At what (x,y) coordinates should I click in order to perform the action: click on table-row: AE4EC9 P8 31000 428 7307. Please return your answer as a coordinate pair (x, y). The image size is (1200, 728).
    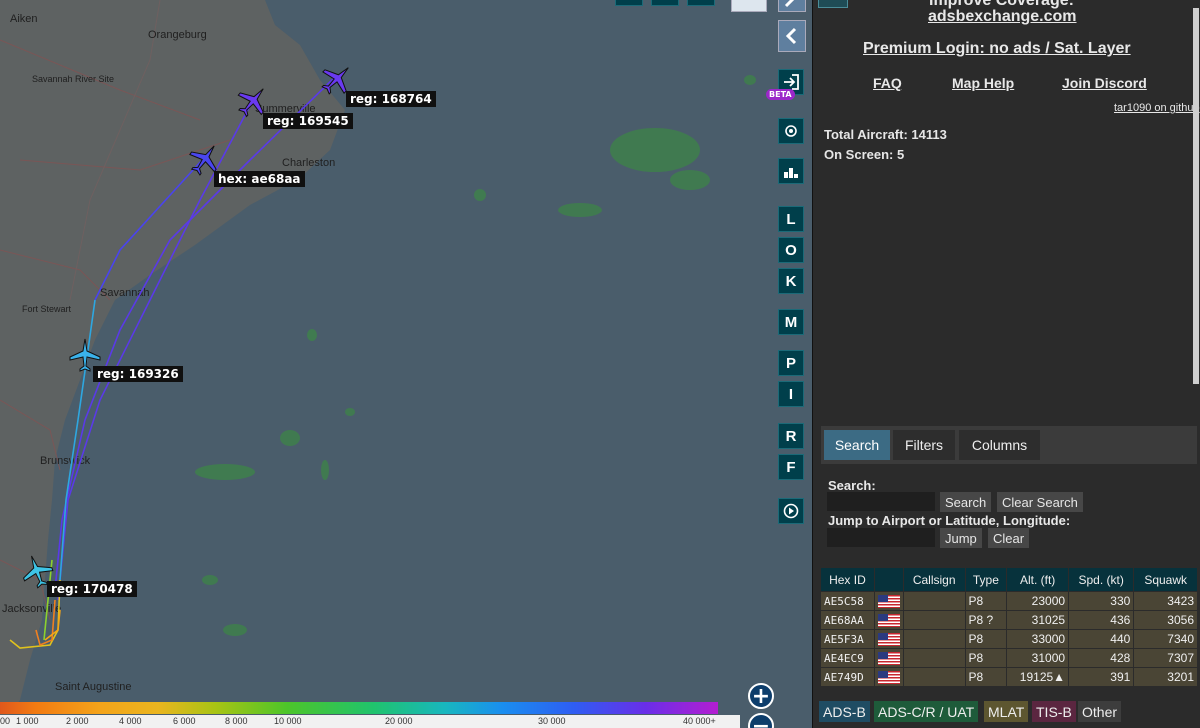
    Looking at the image, I should click on (1009, 658).